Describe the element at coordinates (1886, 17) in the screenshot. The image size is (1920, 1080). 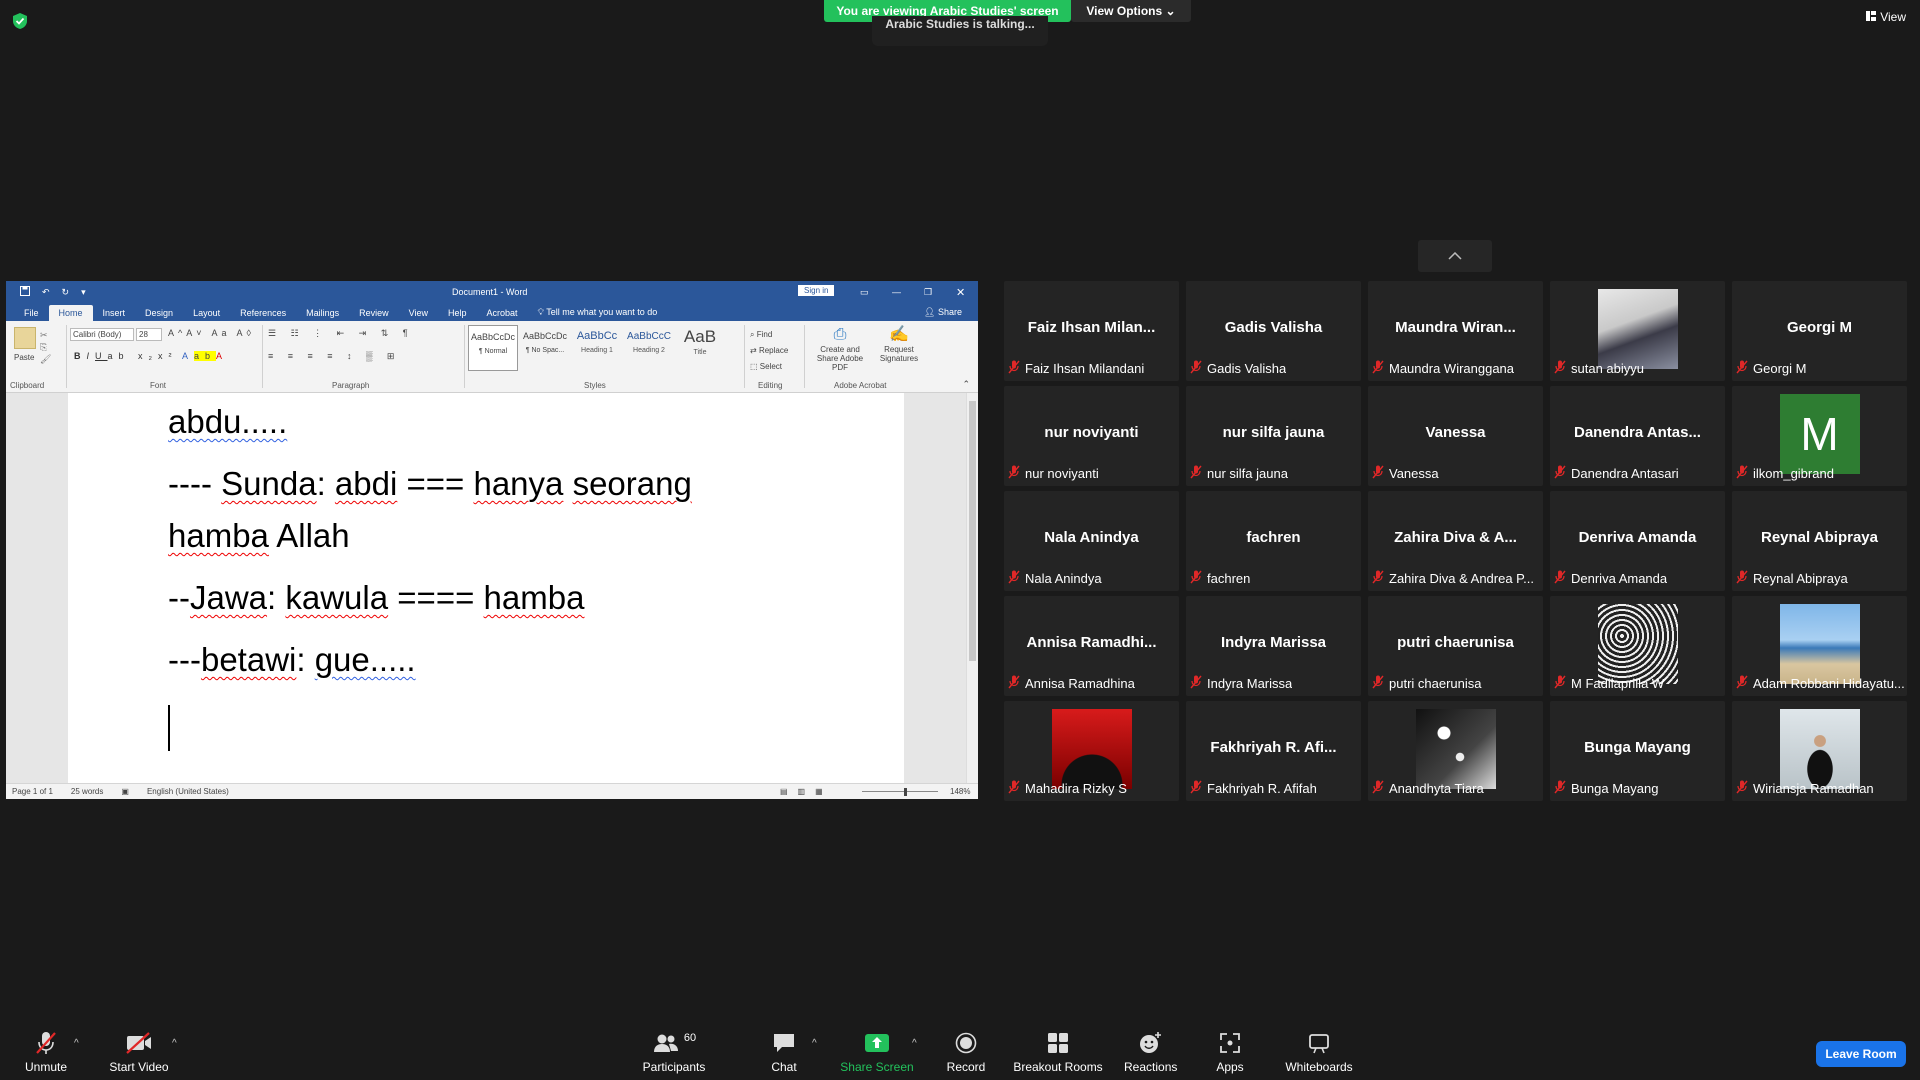
I see `view-button: View` at that location.